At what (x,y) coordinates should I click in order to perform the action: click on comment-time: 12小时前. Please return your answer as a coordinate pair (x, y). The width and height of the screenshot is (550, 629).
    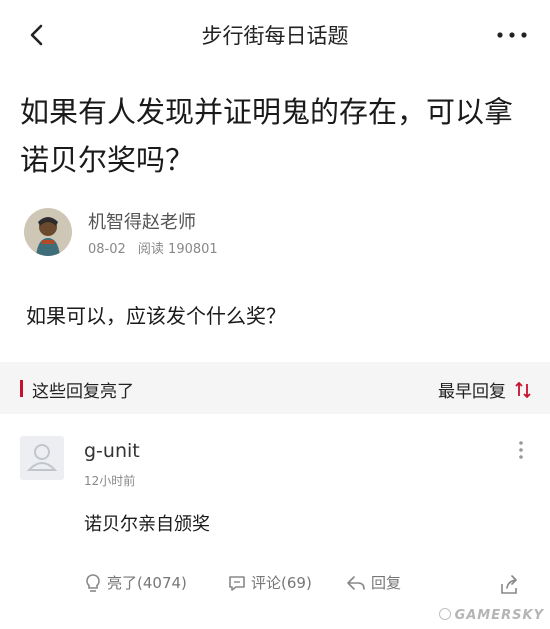
    Looking at the image, I should click on (110, 481).